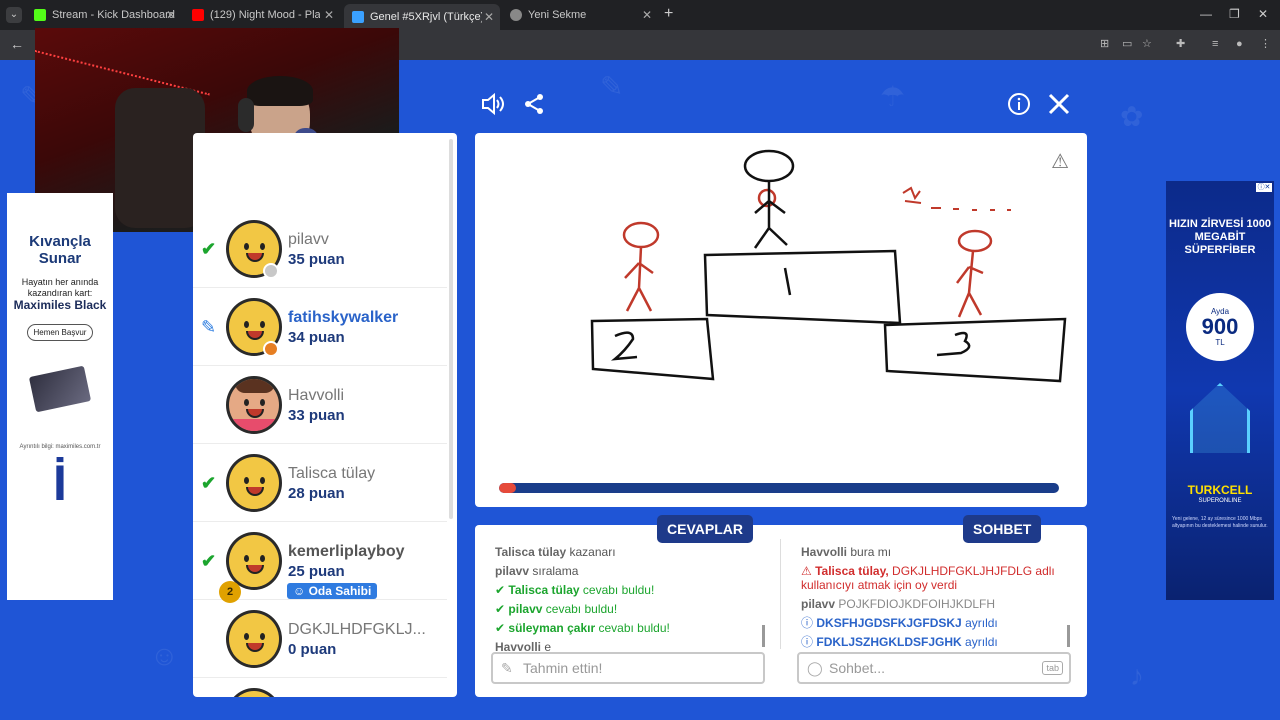 The image size is (1280, 720). What do you see at coordinates (763, 636) in the screenshot?
I see `answers-scrollbar` at bounding box center [763, 636].